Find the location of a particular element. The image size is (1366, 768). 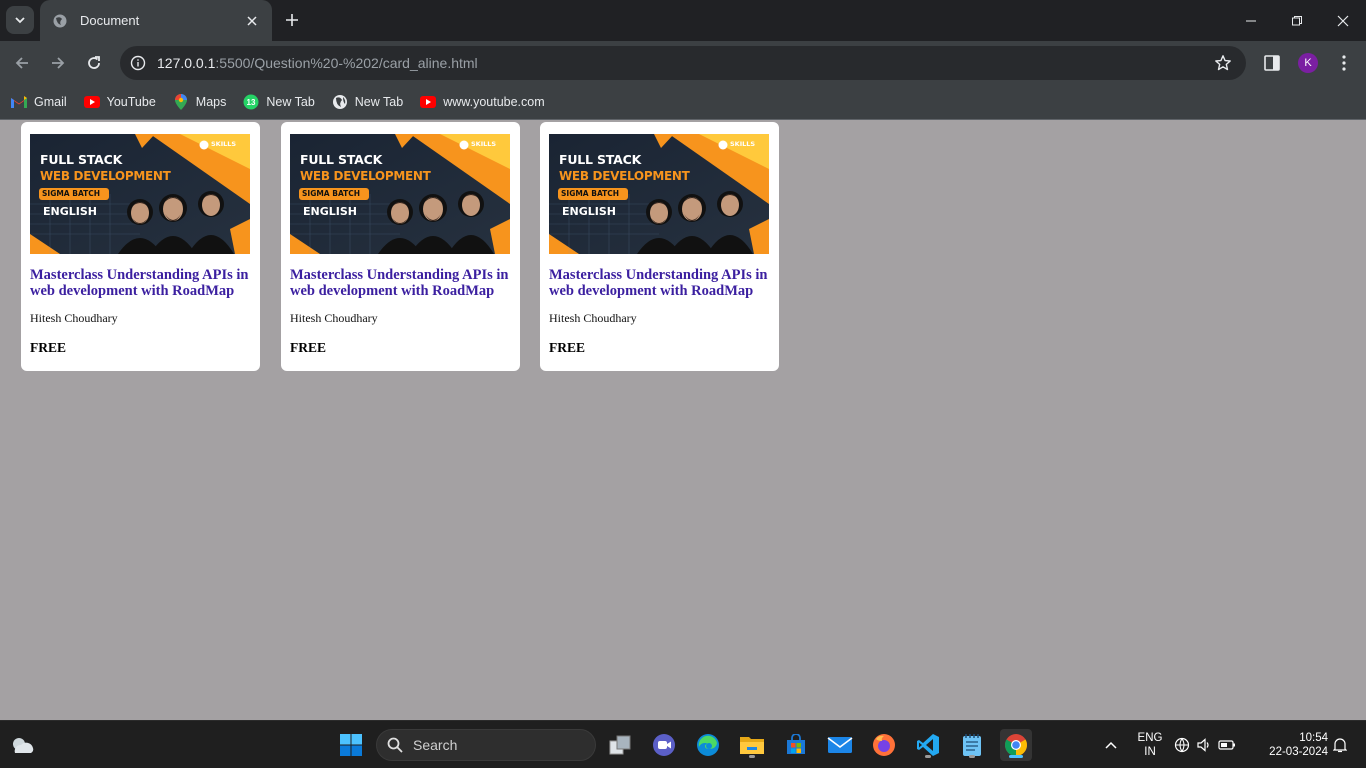

weather-icon is located at coordinates (23, 745).